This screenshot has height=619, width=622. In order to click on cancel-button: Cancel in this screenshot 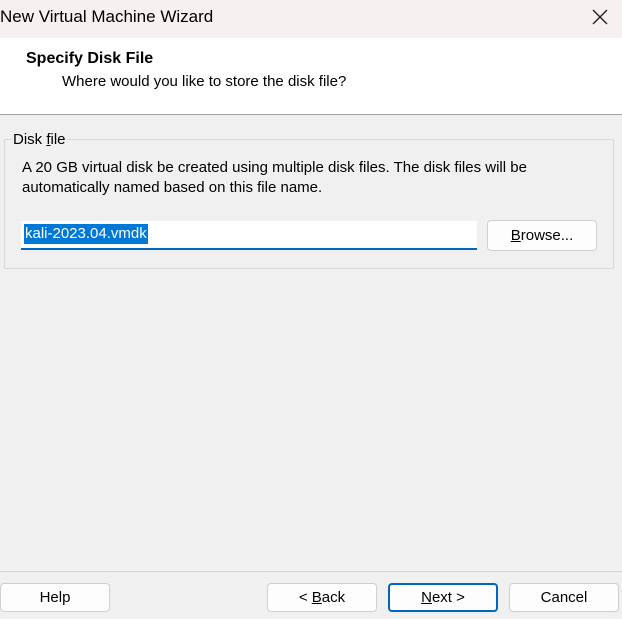, I will do `click(564, 597)`.